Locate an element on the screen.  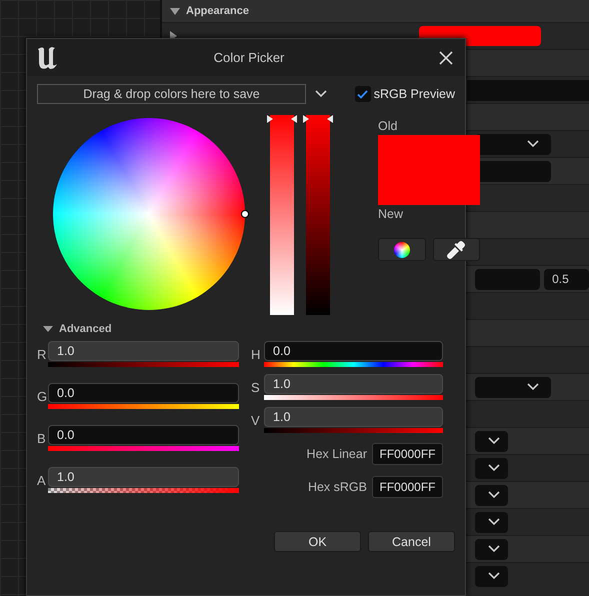
hex-label: Hex sRGB is located at coordinates (337, 487).